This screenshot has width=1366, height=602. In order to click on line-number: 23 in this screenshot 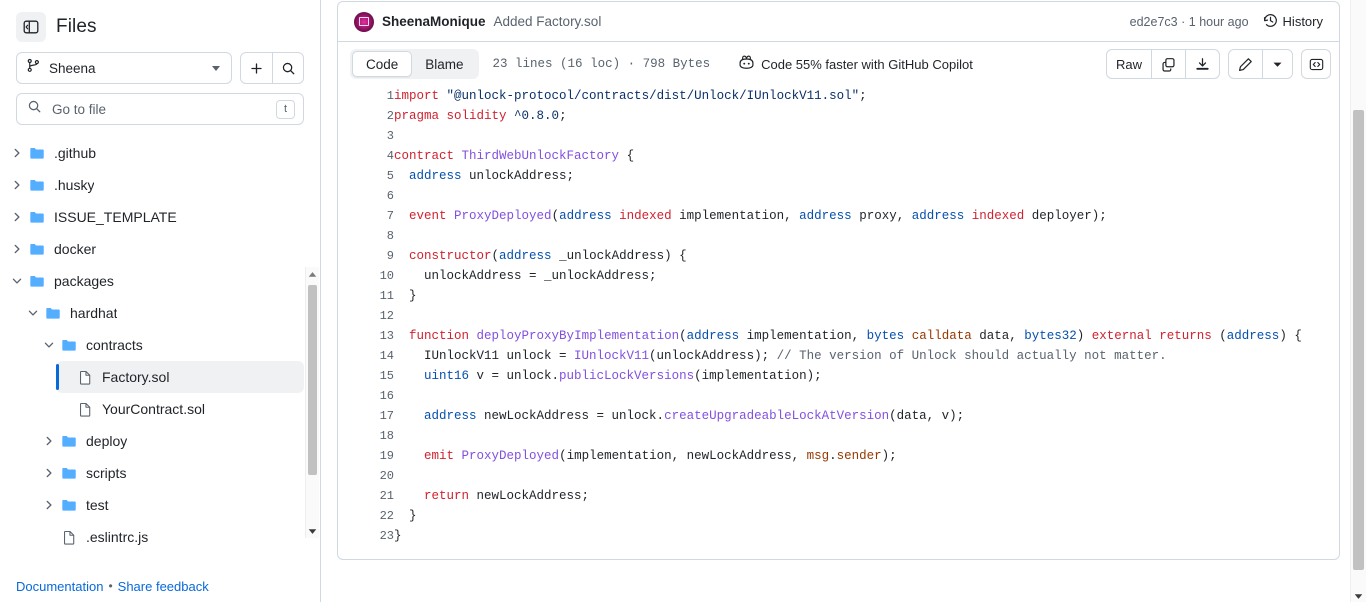, I will do `click(366, 536)`.